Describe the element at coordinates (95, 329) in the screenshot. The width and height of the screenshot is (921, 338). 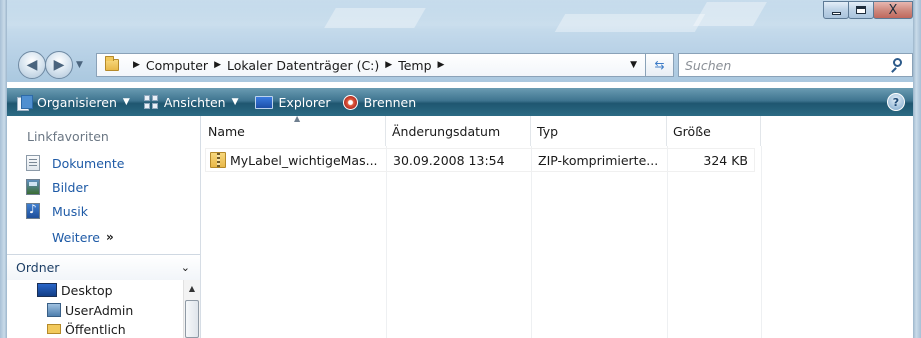
I see `tree-item-label: Öffentlich` at that location.